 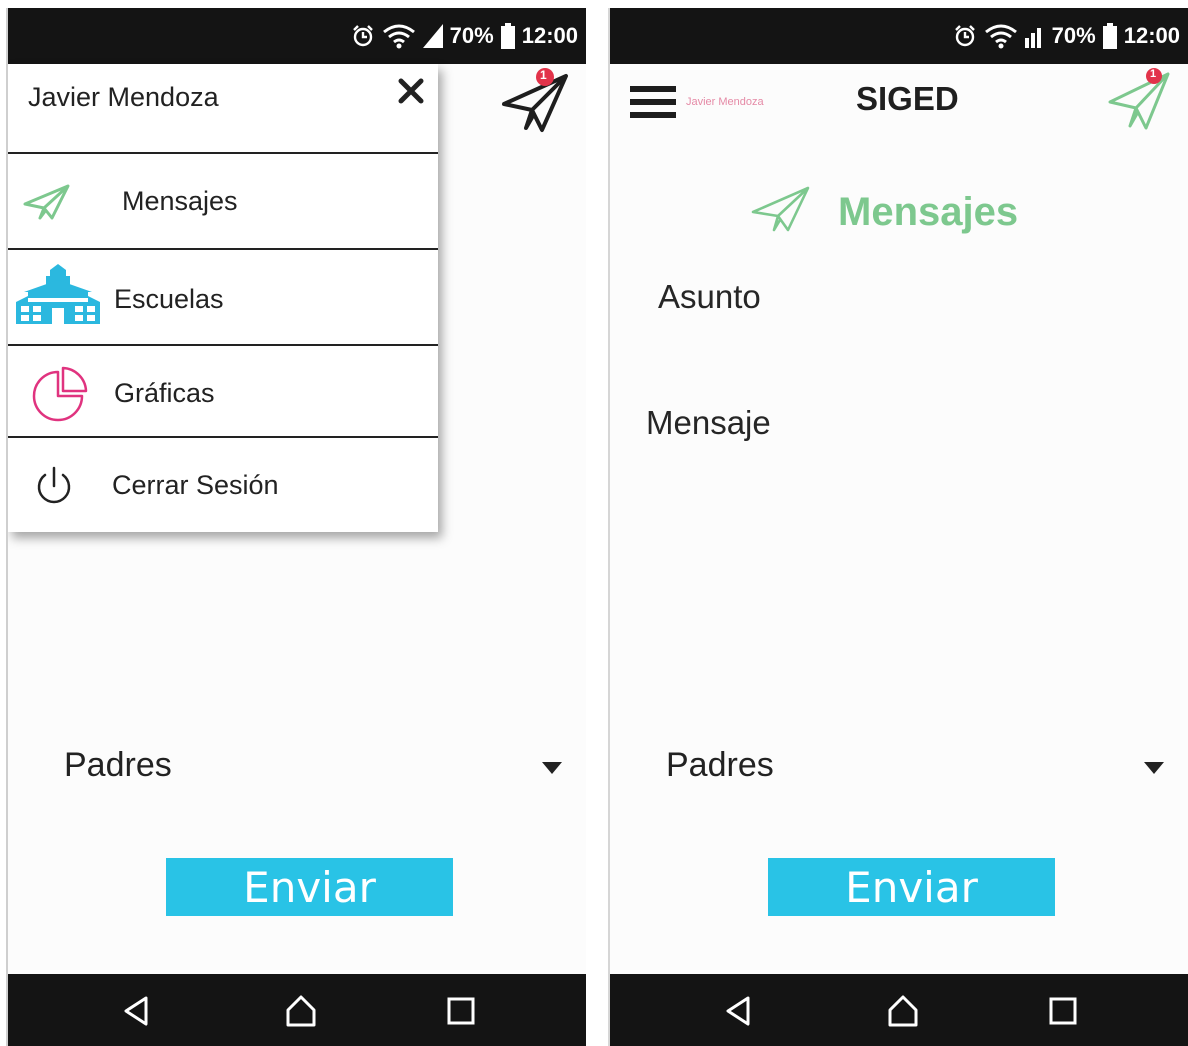 I want to click on menu-item-cerrar-sesion: Cerrar Sesión, so click(x=223, y=485).